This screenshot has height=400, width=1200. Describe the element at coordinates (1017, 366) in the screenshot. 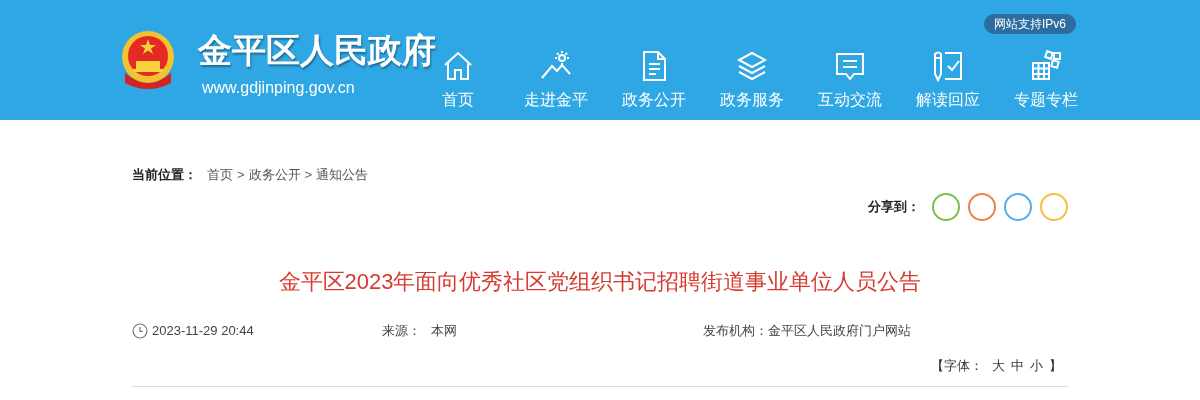

I see `font-size-link: 中` at that location.